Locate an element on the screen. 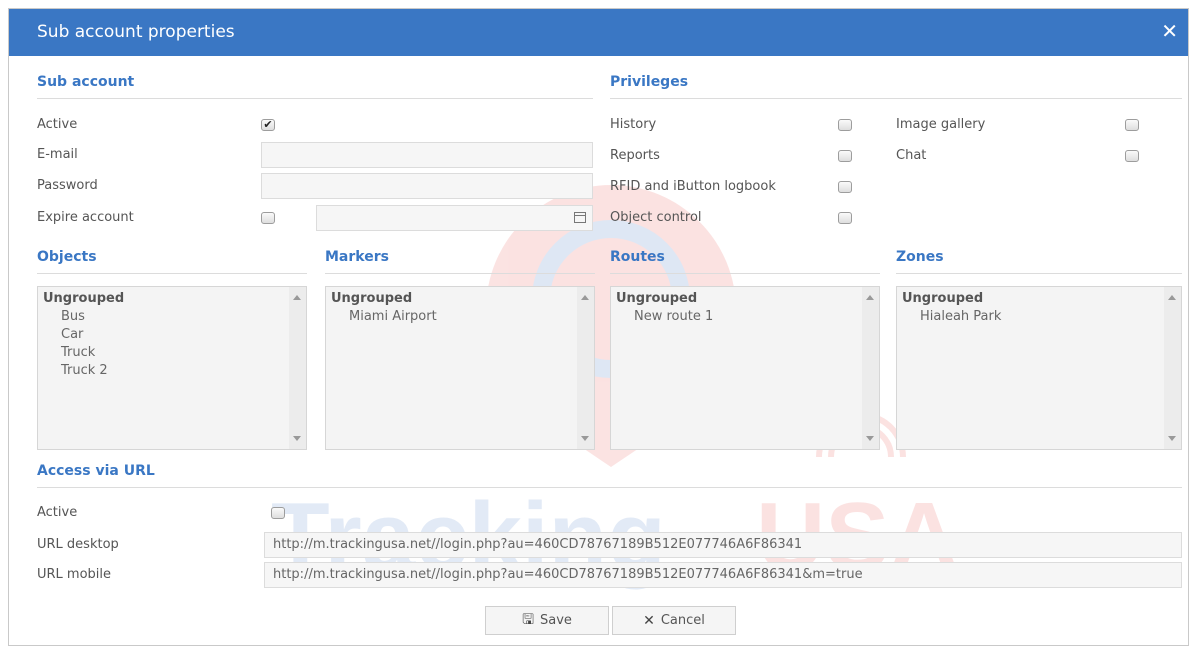 This screenshot has height=650, width=1194. objects-group-ungrouped: Ungrouped is located at coordinates (165, 299).